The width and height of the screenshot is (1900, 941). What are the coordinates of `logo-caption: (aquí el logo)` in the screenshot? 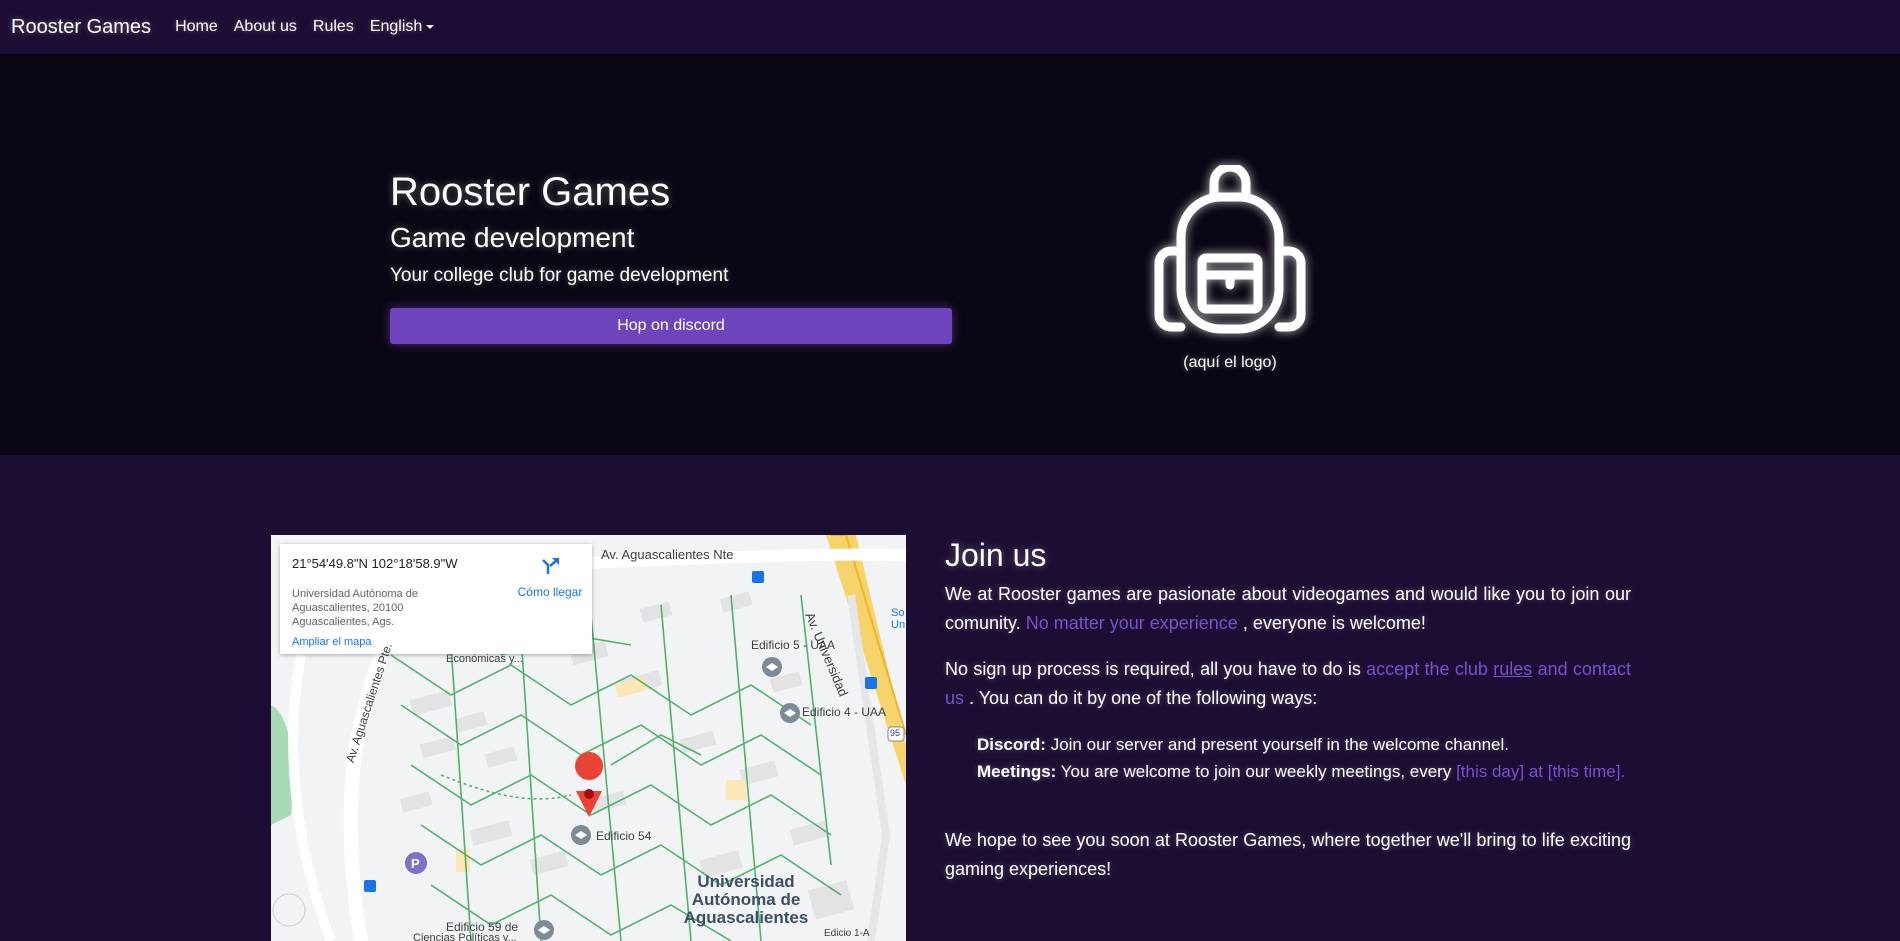 It's located at (1230, 362).